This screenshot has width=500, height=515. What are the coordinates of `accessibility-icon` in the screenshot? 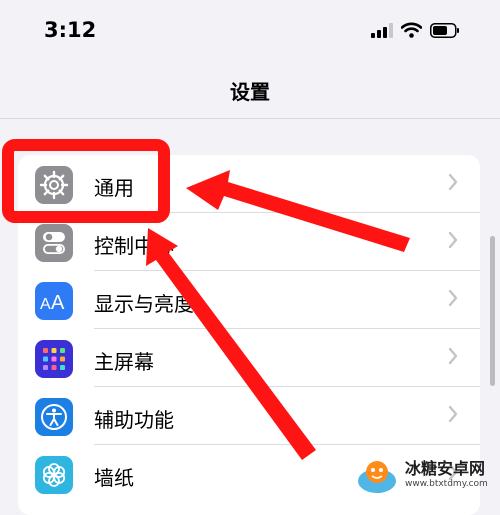 It's located at (54, 417).